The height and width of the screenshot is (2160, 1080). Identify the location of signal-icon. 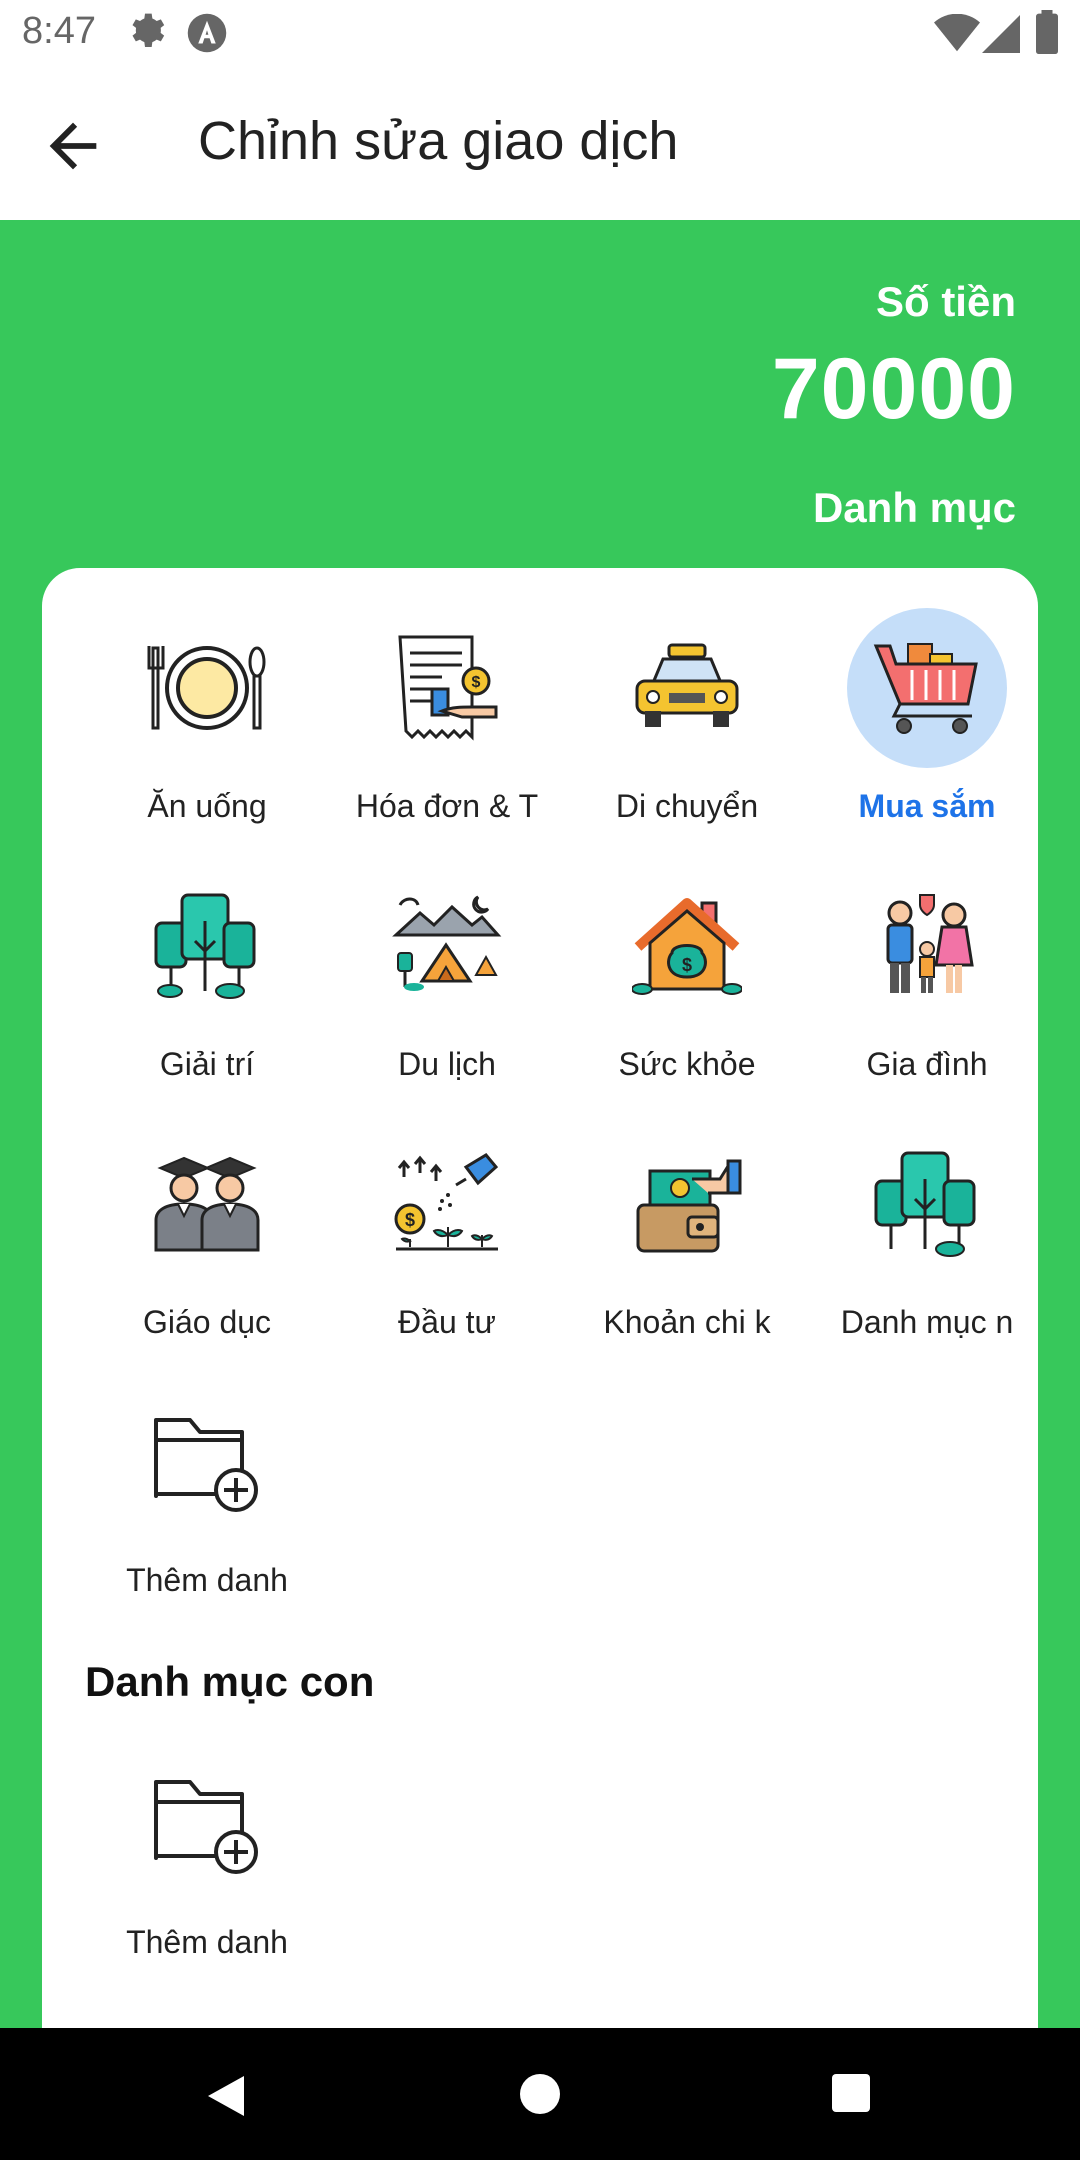
(1001, 34).